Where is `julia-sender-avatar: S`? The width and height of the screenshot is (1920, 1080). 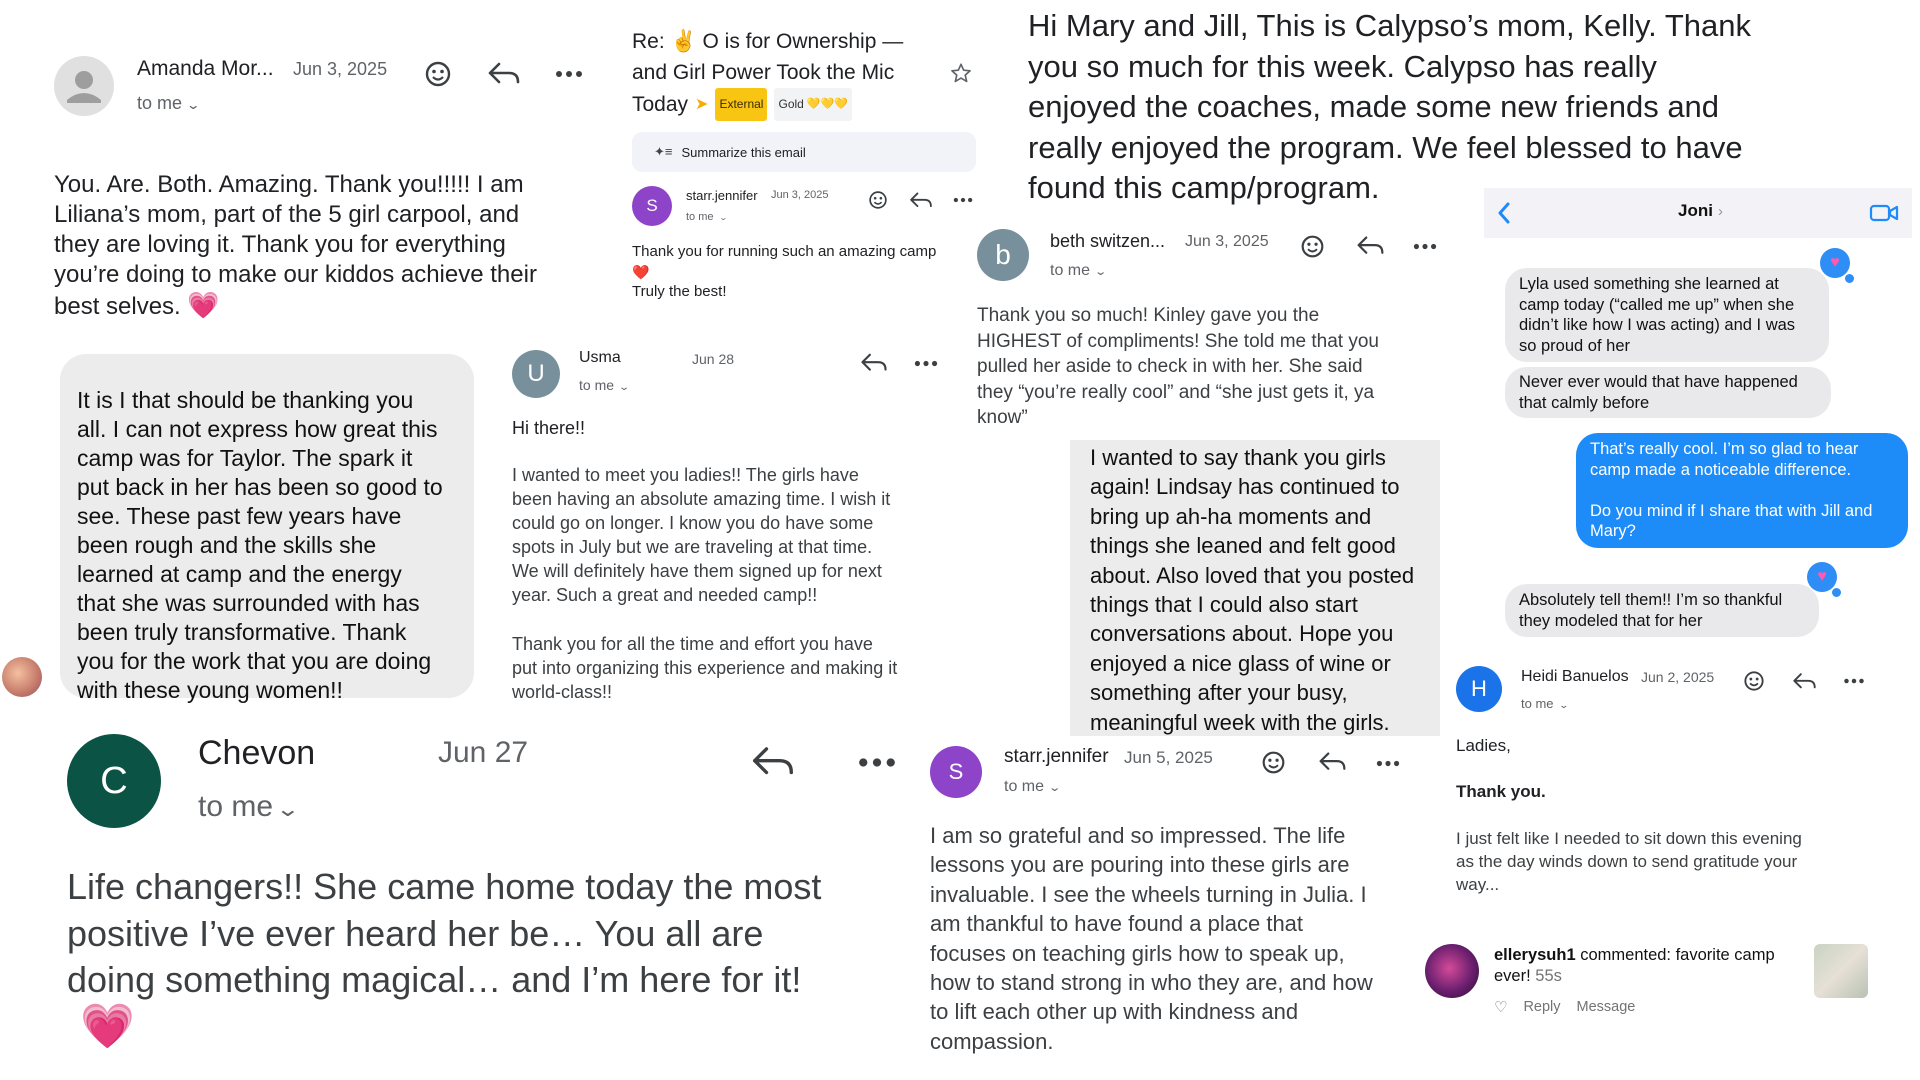
julia-sender-avatar: S is located at coordinates (956, 772).